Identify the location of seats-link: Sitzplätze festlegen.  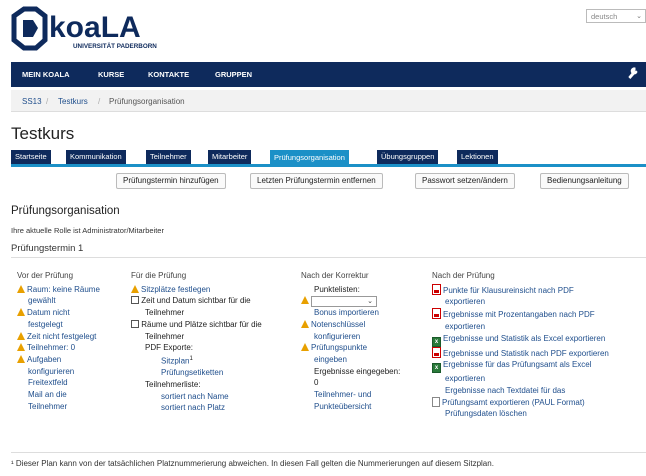
(175, 289).